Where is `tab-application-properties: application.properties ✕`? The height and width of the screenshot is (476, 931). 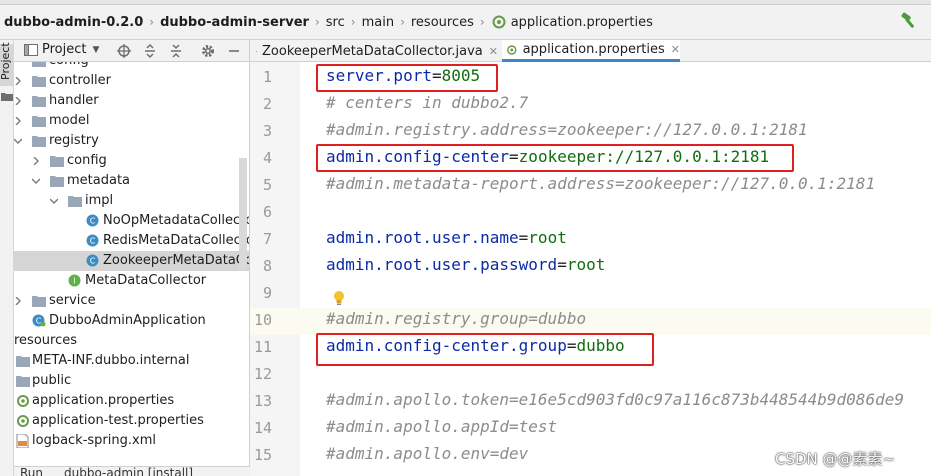 tab-application-properties: application.properties ✕ is located at coordinates (591, 51).